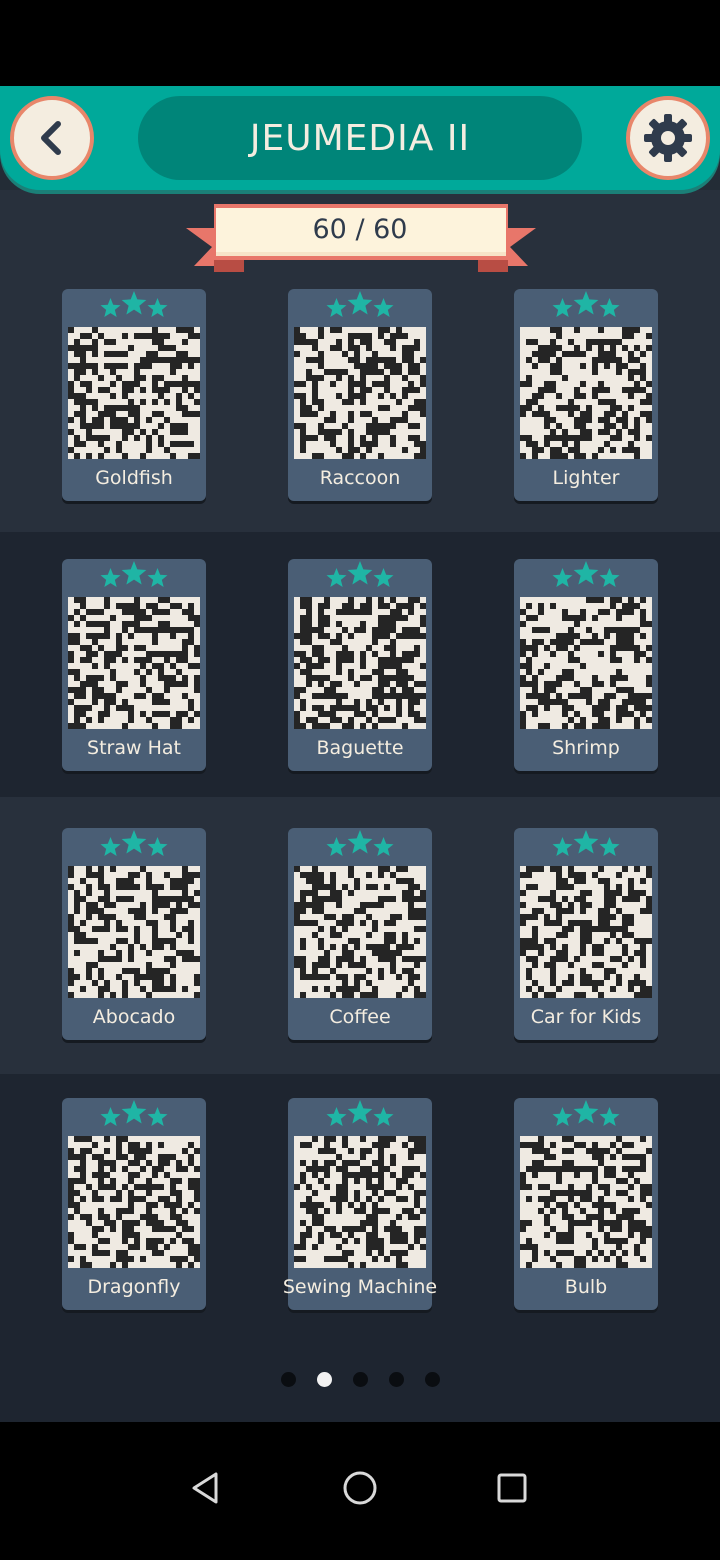 Image resolution: width=720 pixels, height=1560 pixels. I want to click on page-title: JEUMEDIA II, so click(360, 138).